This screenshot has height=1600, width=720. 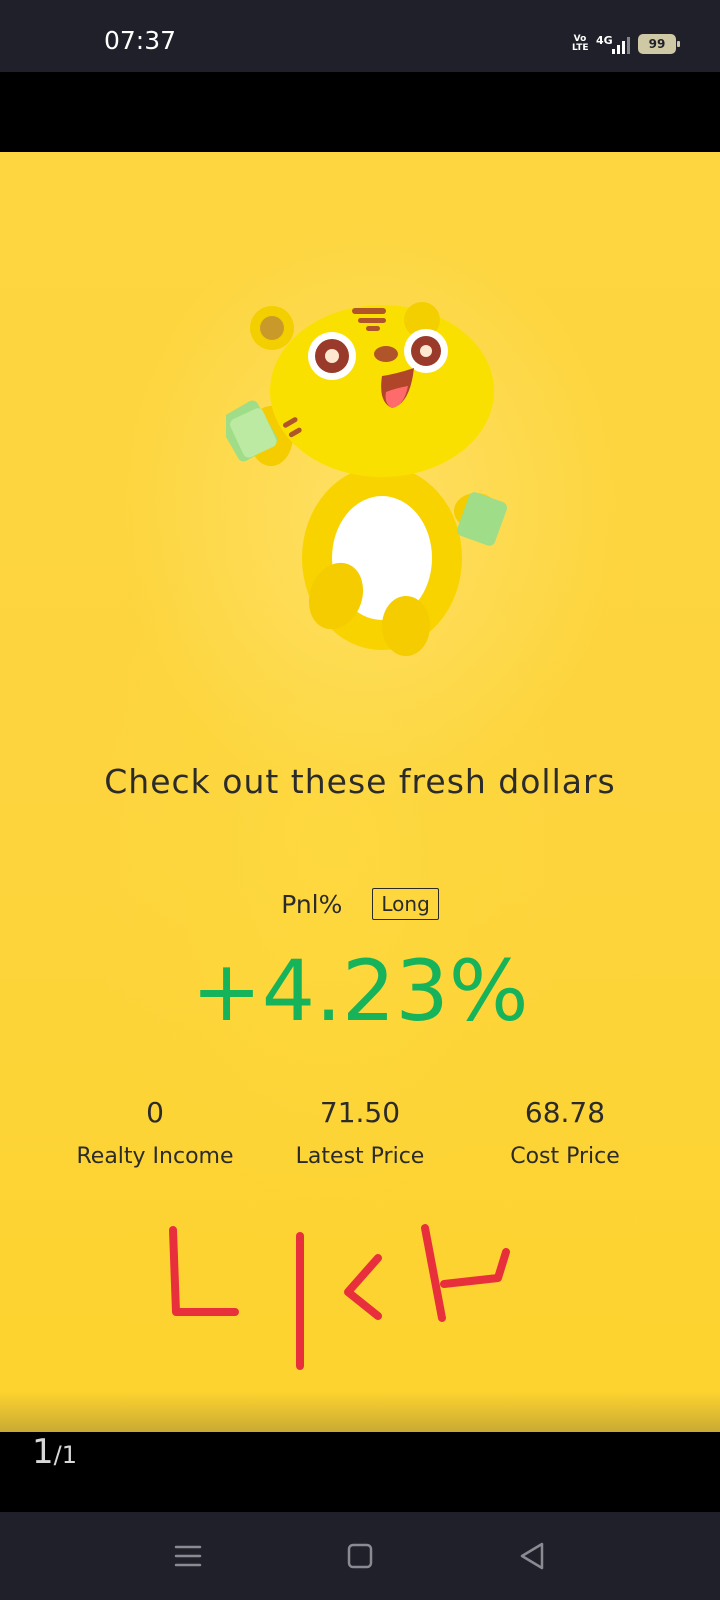 I want to click on signal-icon: 4G, so click(x=613, y=44).